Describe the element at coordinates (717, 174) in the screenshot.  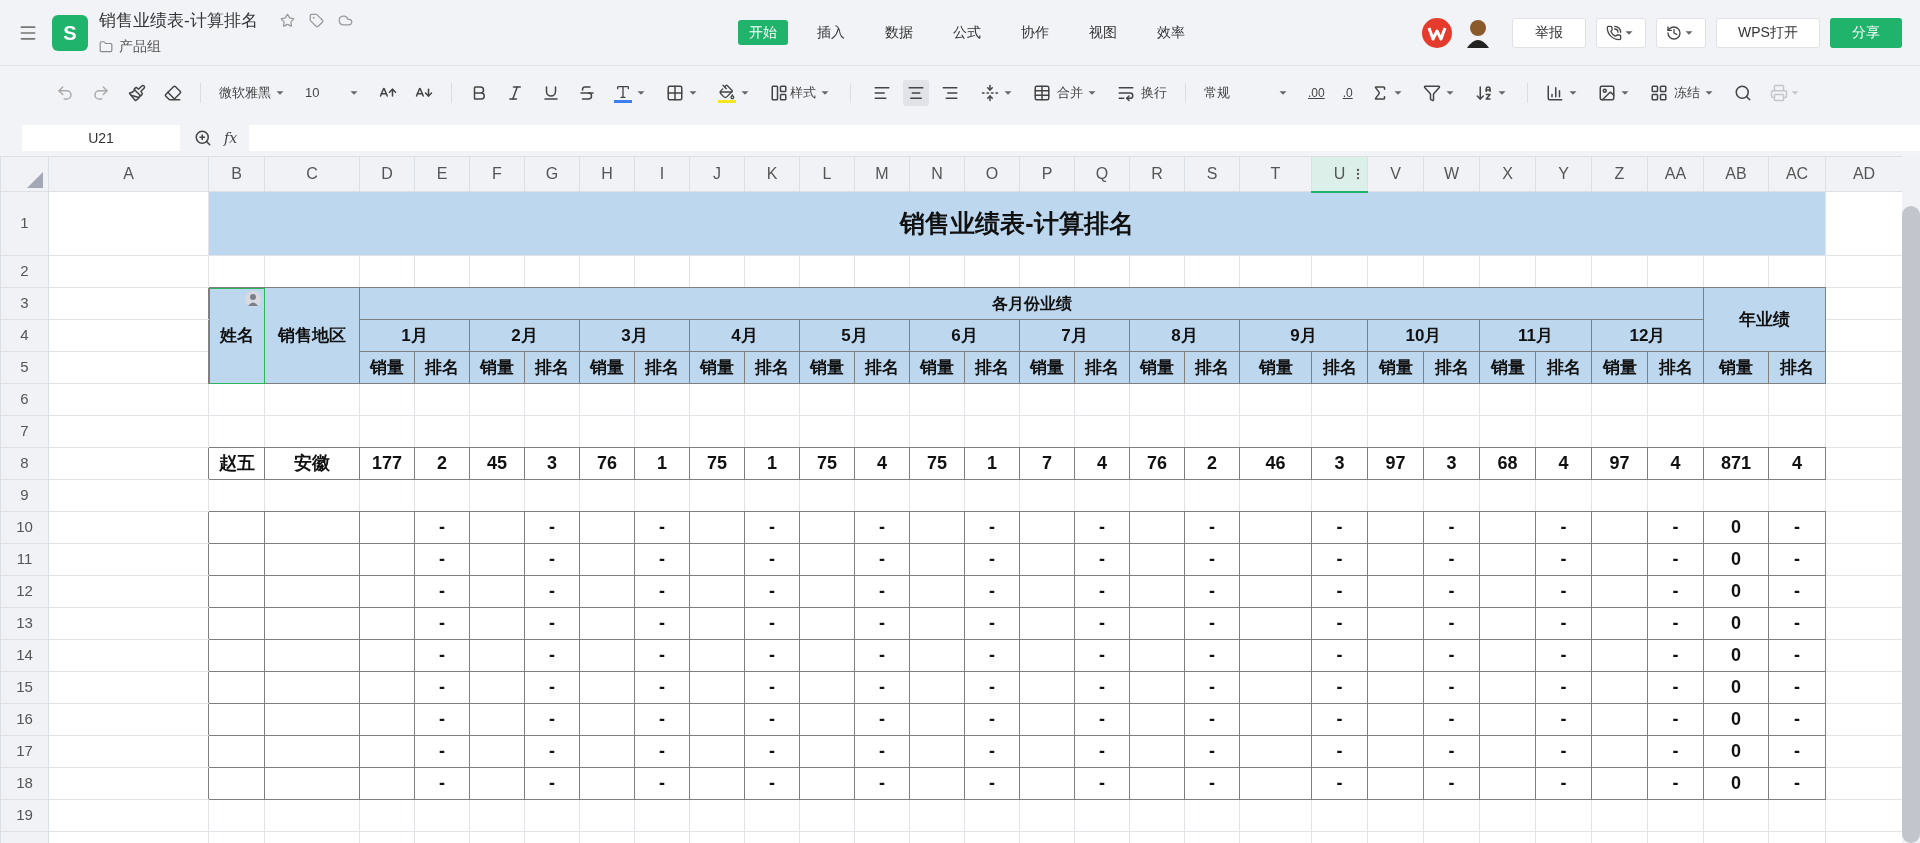
I see `column-header: J` at that location.